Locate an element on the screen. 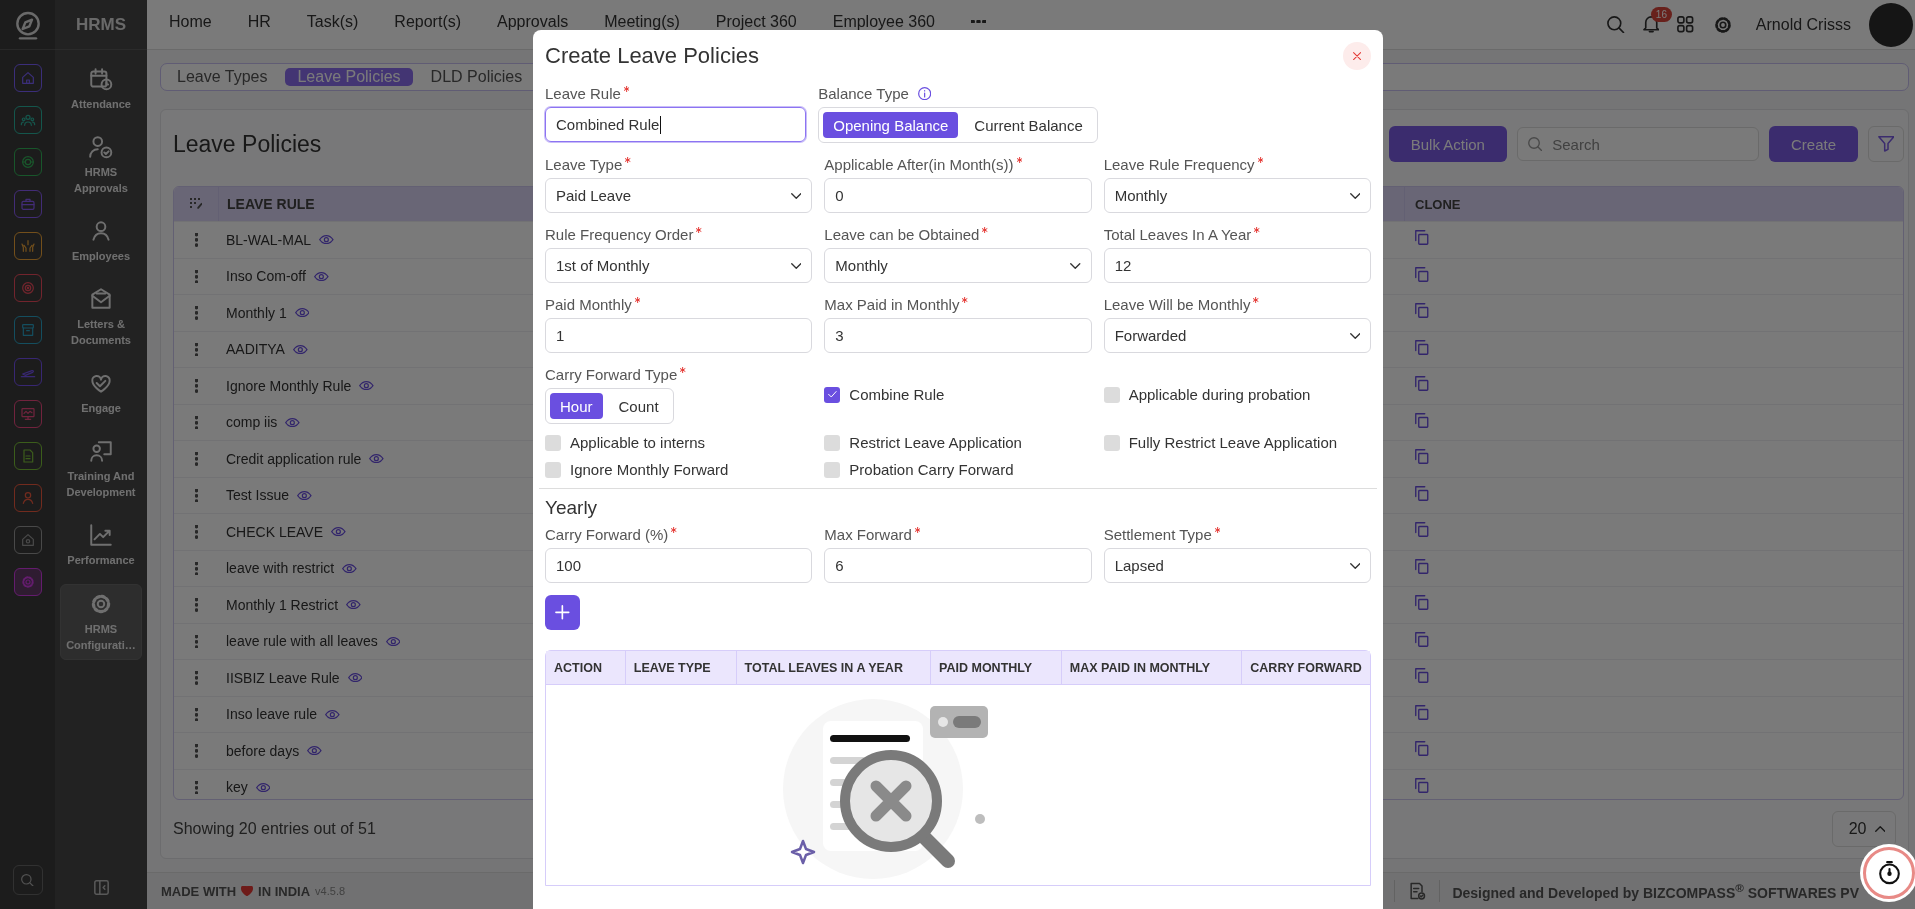 Image resolution: width=1915 pixels, height=909 pixels. nav-link: Task(s) is located at coordinates (332, 21).